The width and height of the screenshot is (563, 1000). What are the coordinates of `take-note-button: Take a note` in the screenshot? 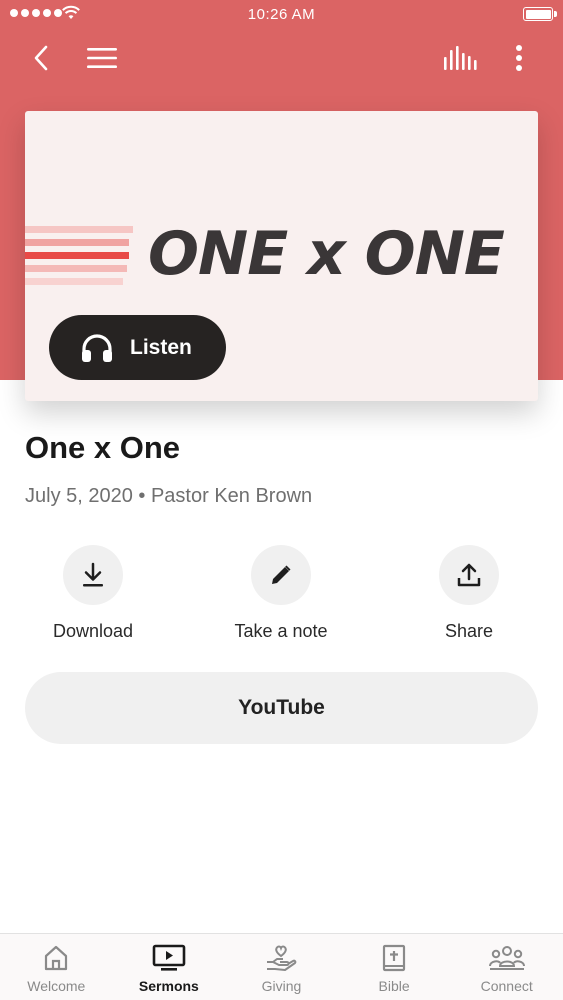 It's located at (281, 593).